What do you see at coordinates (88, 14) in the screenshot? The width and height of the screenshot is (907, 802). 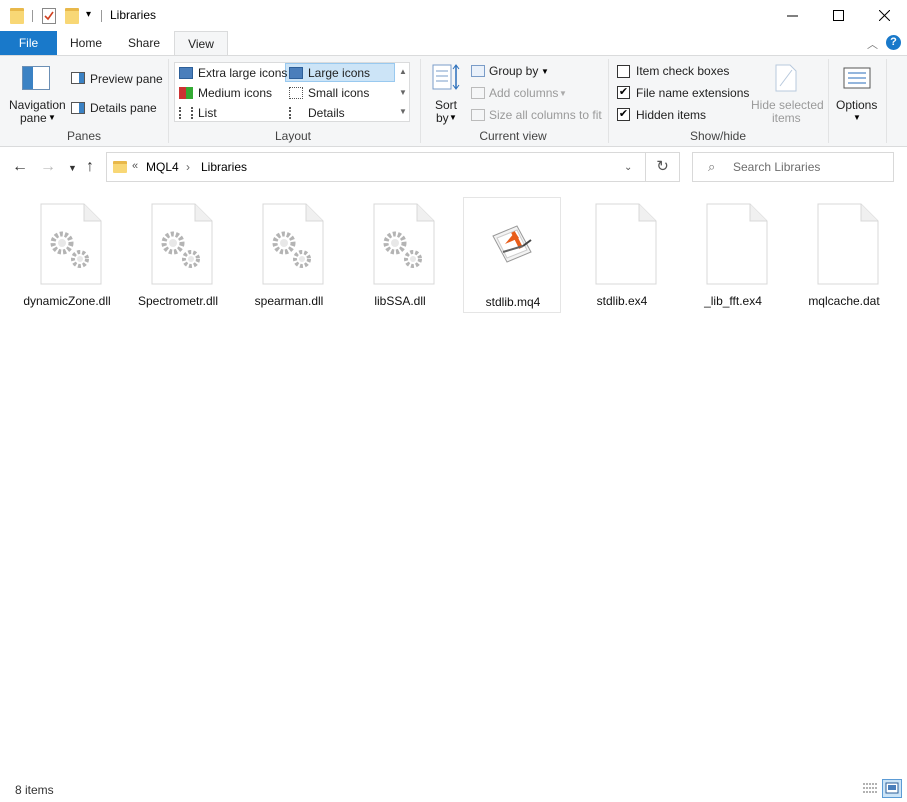 I see `quick-access-dropdown-icon: ▾` at bounding box center [88, 14].